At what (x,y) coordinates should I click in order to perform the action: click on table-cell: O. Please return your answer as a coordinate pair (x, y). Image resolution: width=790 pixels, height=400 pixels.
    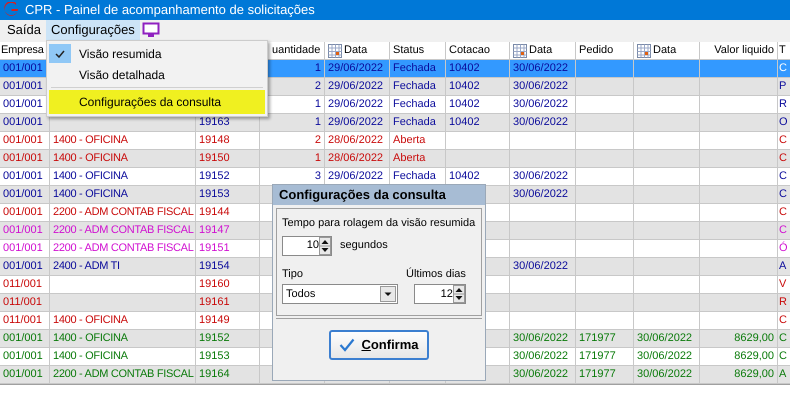
    Looking at the image, I should click on (783, 122).